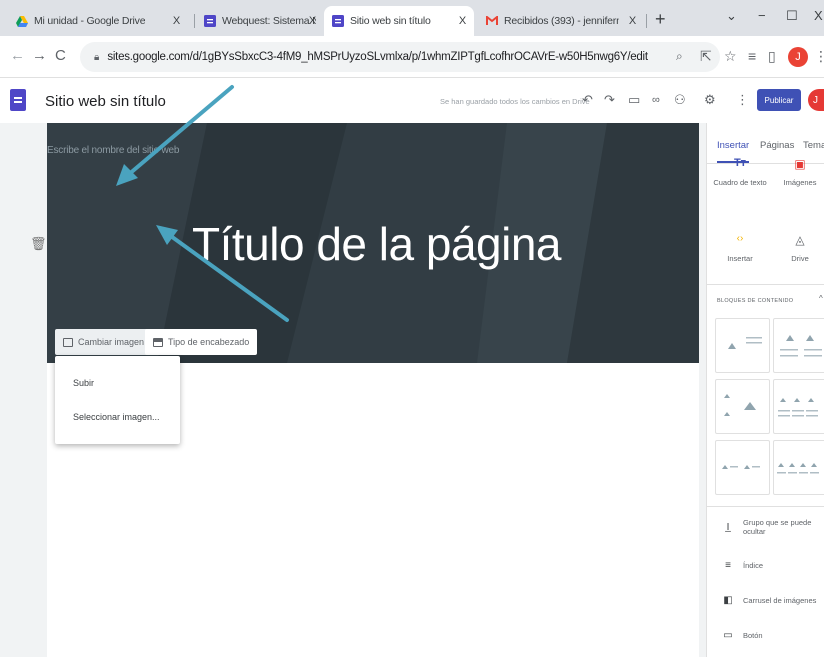 The height and width of the screenshot is (657, 824). I want to click on settings-gear-icon: ⚙, so click(710, 100).